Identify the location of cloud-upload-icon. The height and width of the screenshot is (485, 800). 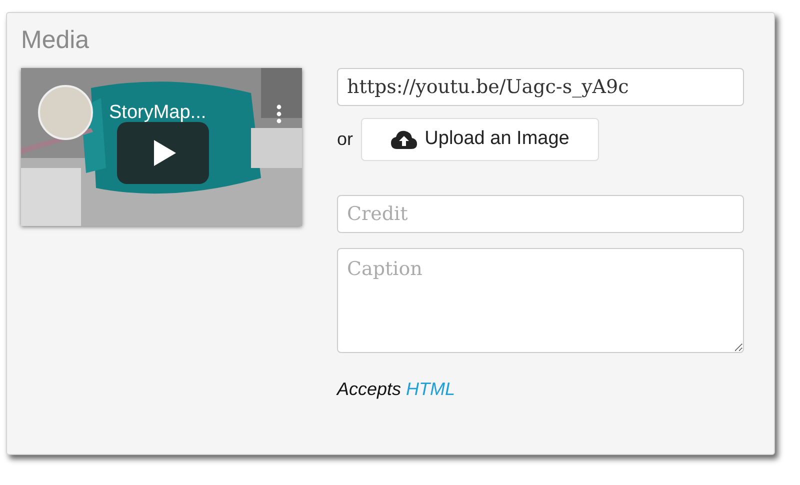
(403, 140).